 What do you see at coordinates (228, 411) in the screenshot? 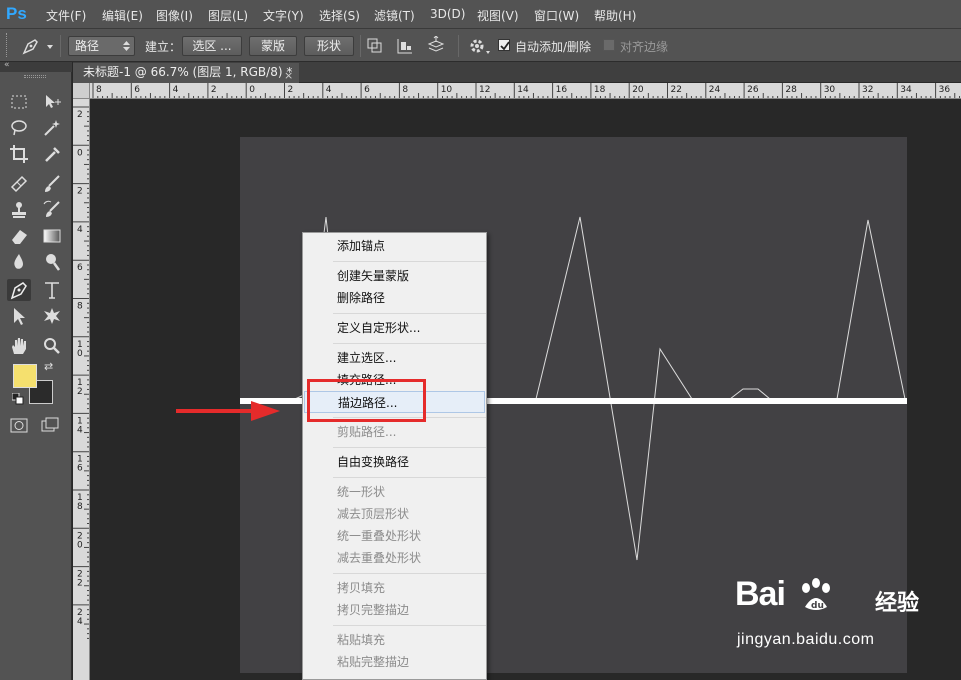
I see `annotation-arrow-icon` at bounding box center [228, 411].